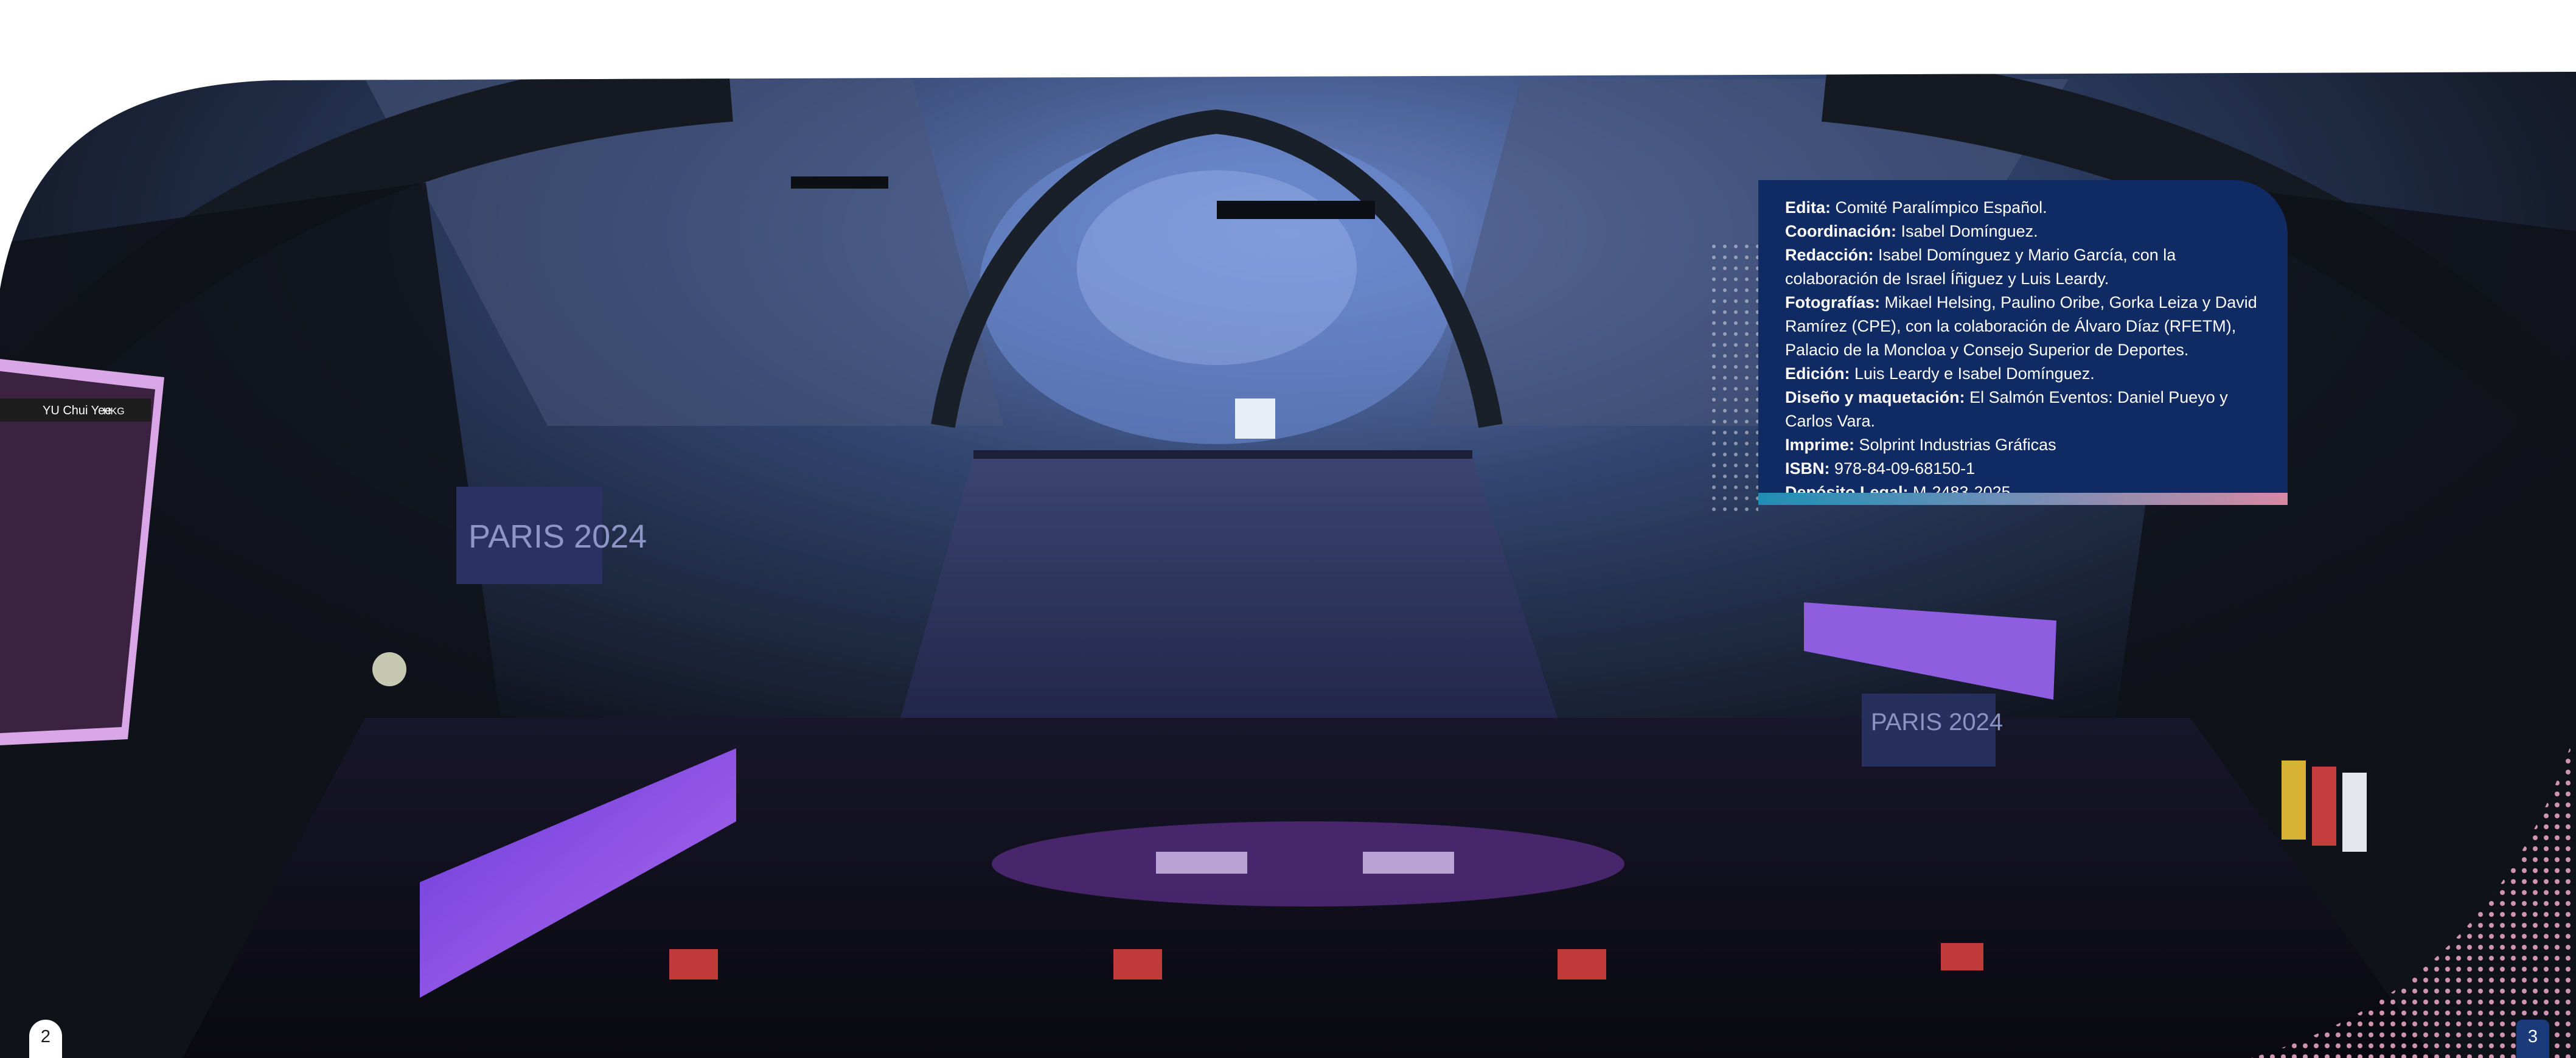 Image resolution: width=2576 pixels, height=1058 pixels. I want to click on page-number-left: 2, so click(45, 1039).